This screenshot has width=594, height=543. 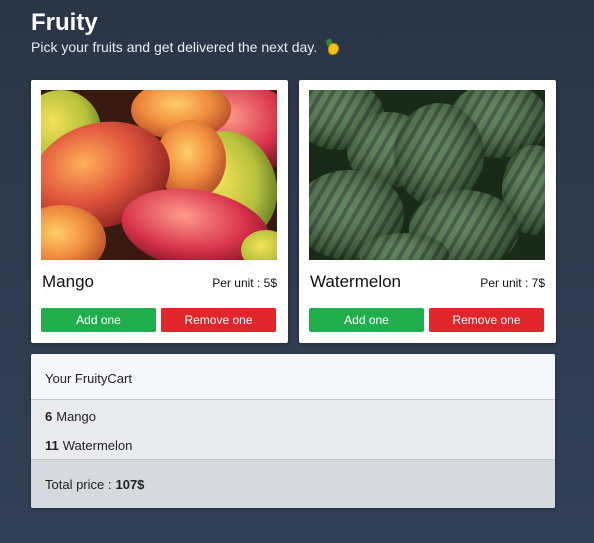 I want to click on product-name: Mango, so click(x=68, y=281).